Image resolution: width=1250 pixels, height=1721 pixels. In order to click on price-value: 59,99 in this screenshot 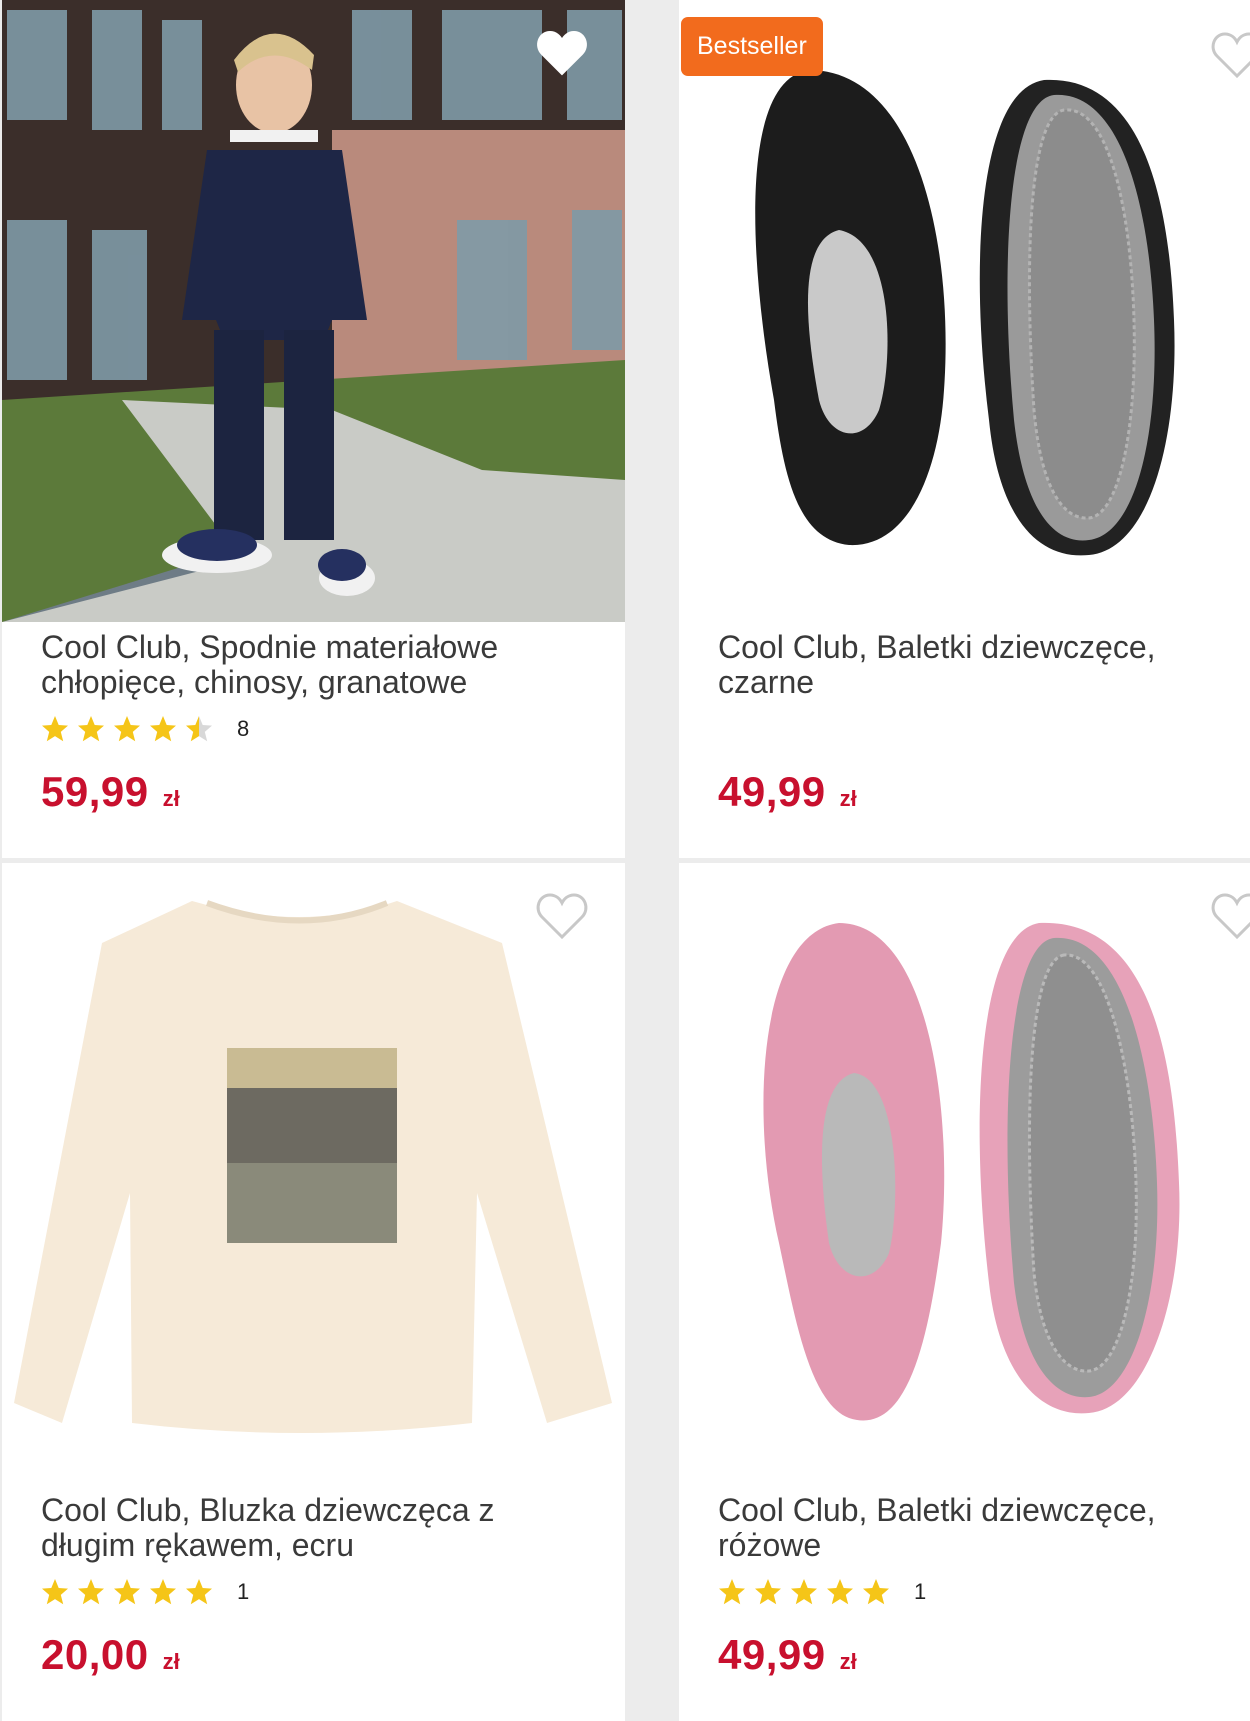, I will do `click(95, 791)`.